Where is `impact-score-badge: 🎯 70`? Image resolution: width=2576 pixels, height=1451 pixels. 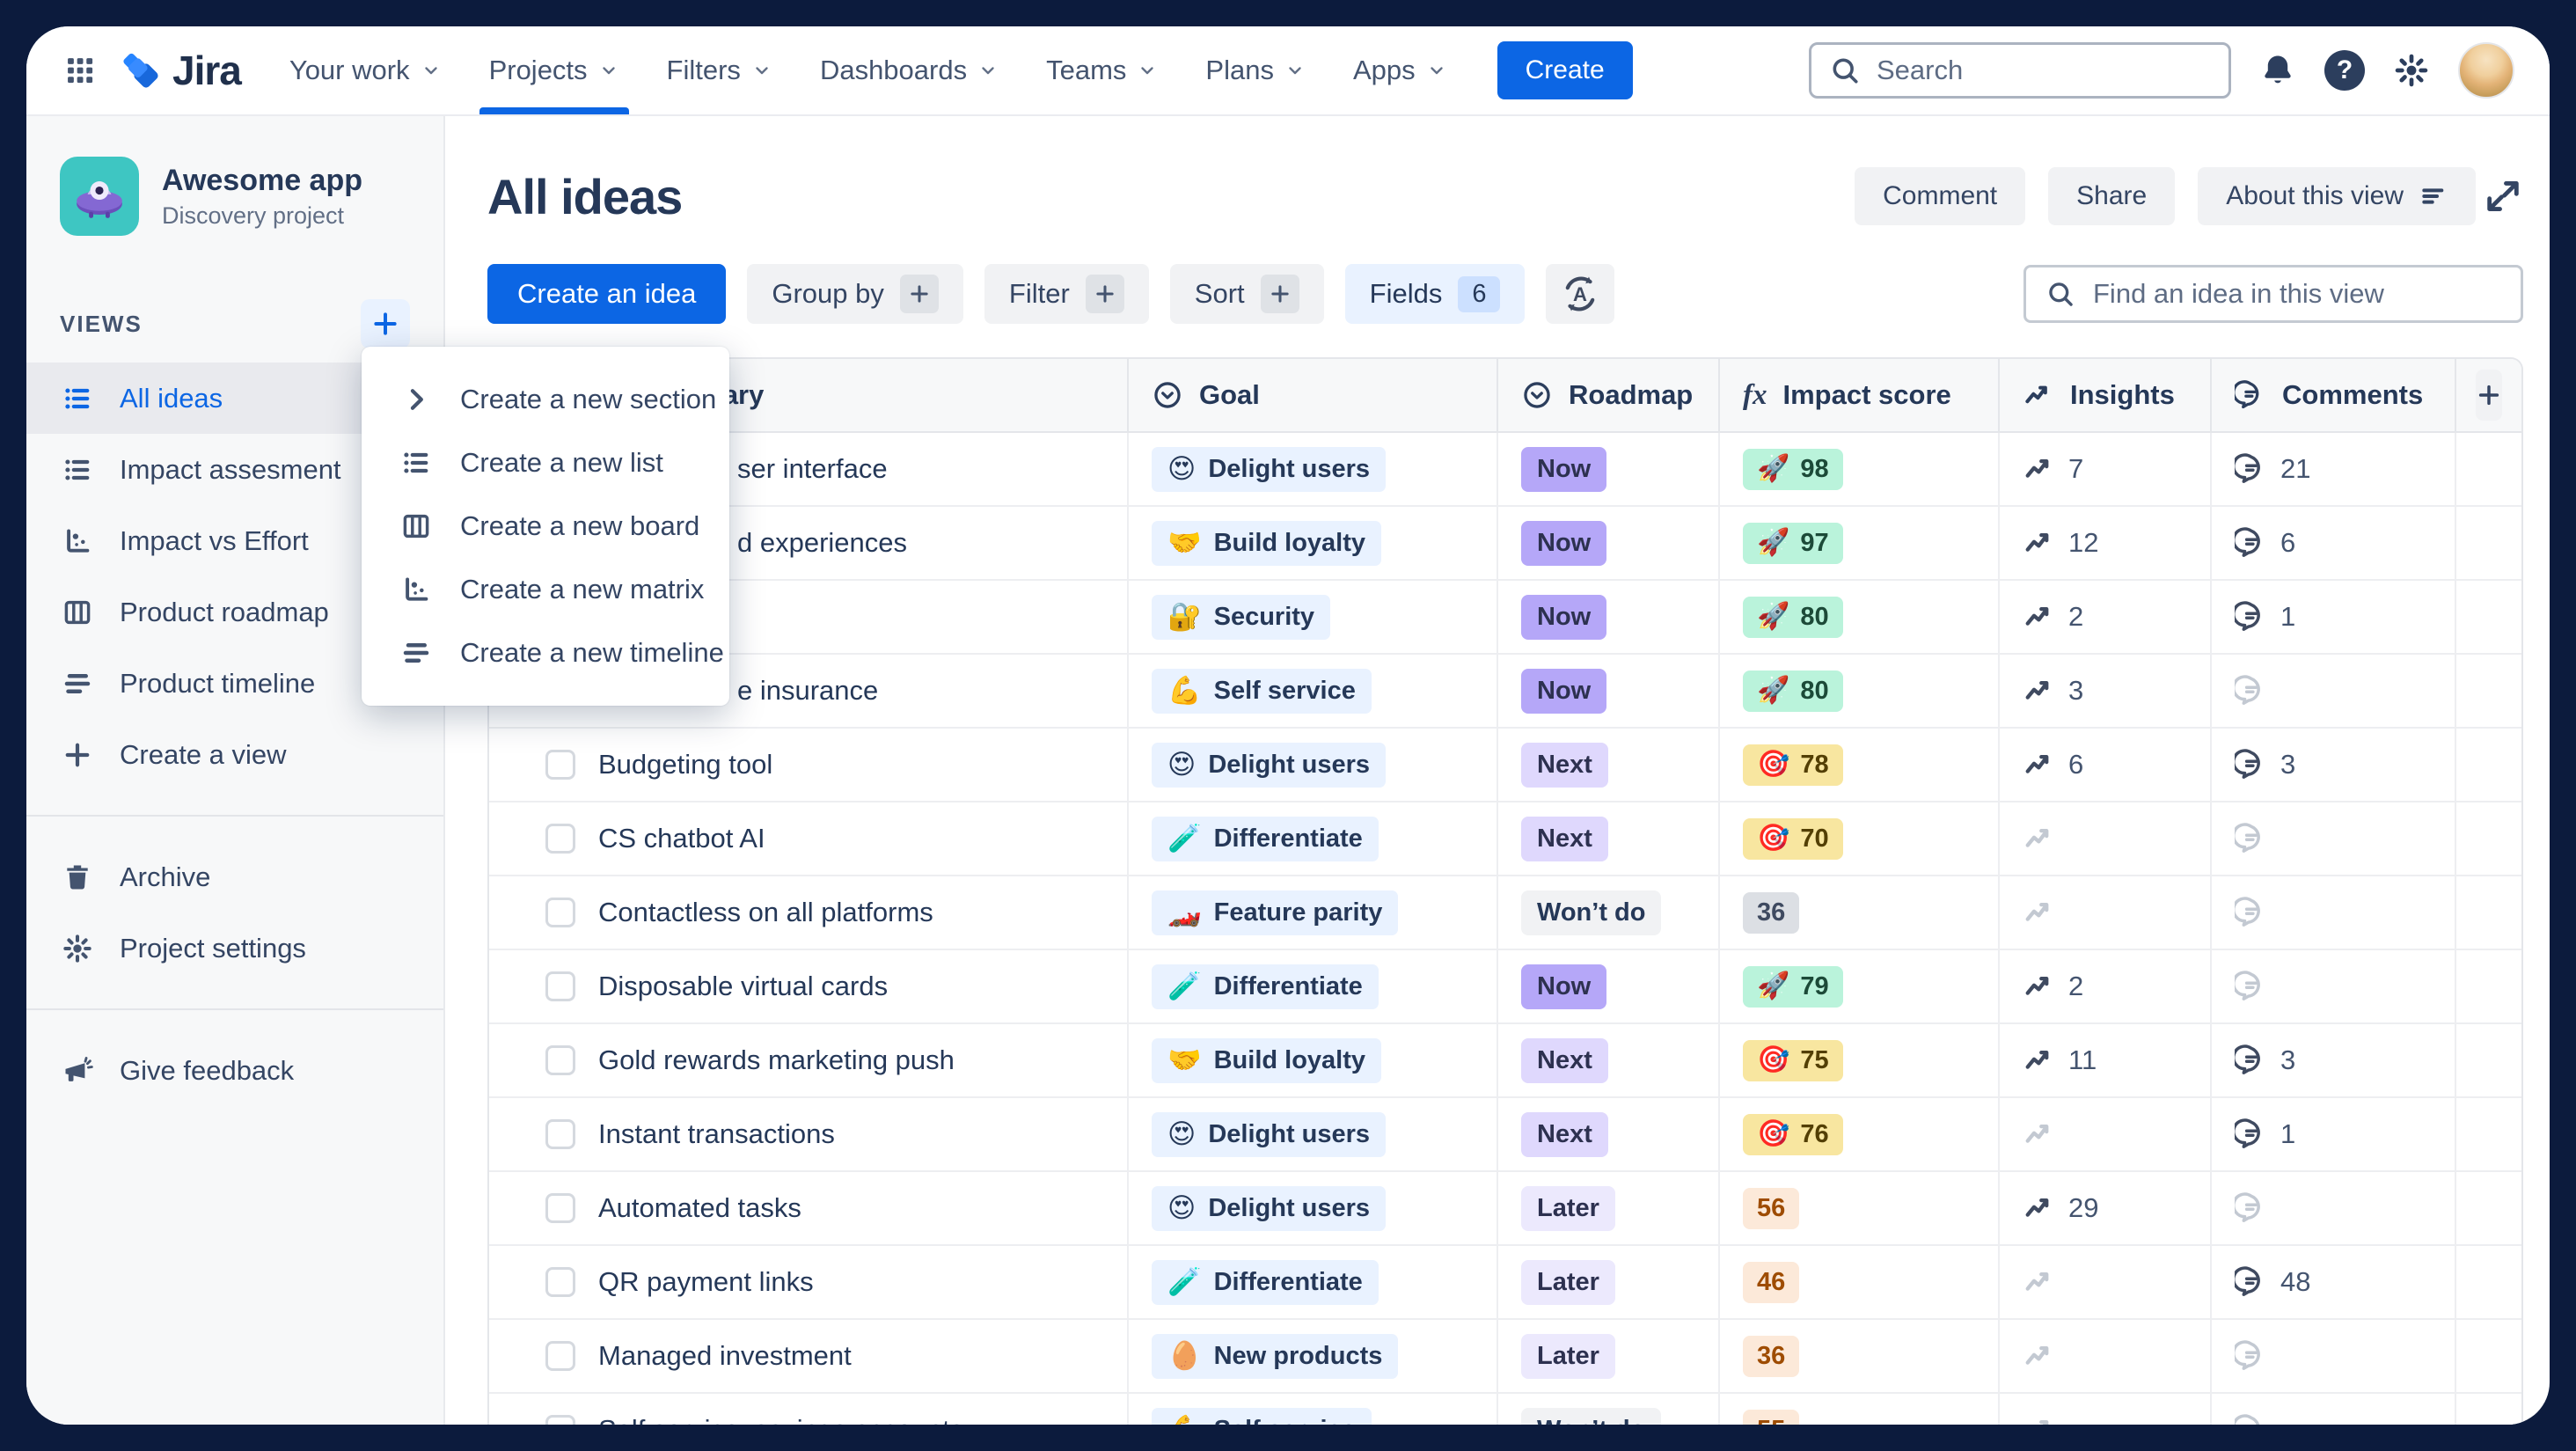 impact-score-badge: 🎯 70 is located at coordinates (1793, 838).